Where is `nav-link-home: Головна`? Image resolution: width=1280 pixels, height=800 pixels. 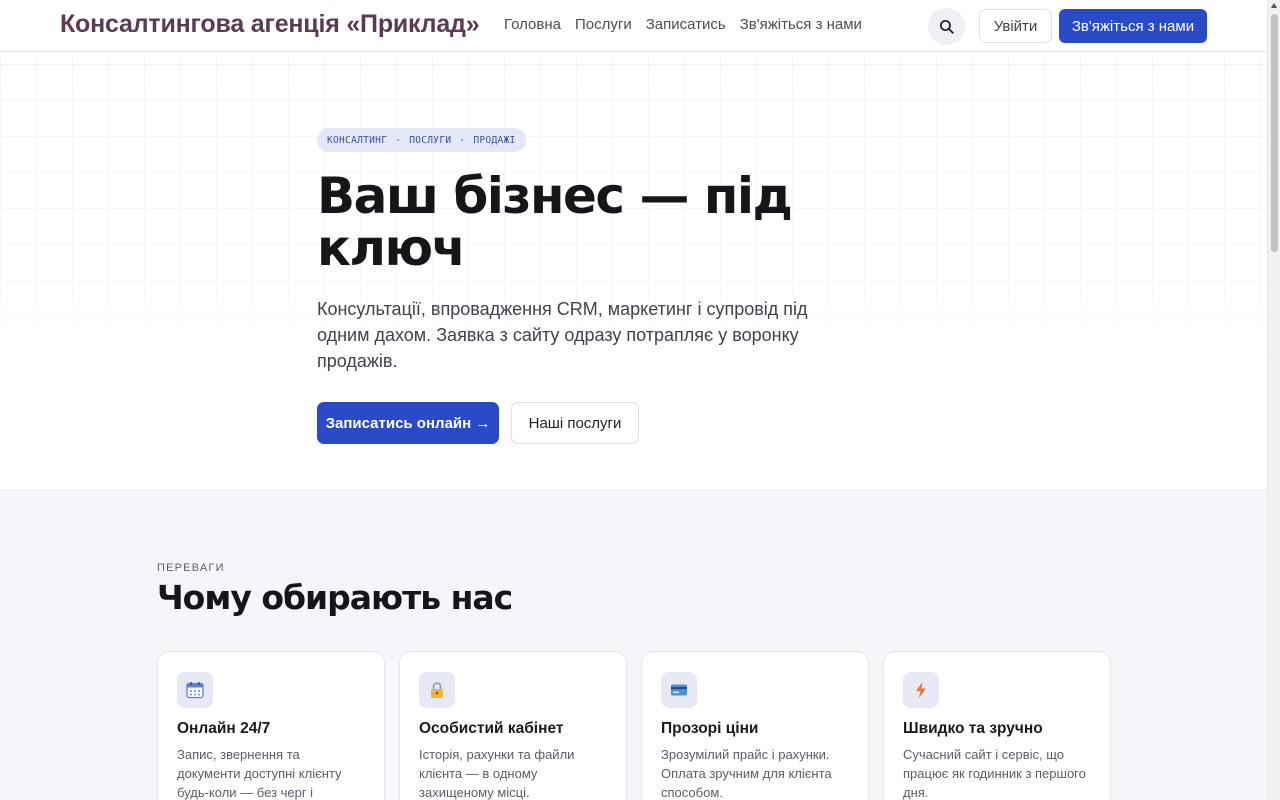 nav-link-home: Головна is located at coordinates (532, 24).